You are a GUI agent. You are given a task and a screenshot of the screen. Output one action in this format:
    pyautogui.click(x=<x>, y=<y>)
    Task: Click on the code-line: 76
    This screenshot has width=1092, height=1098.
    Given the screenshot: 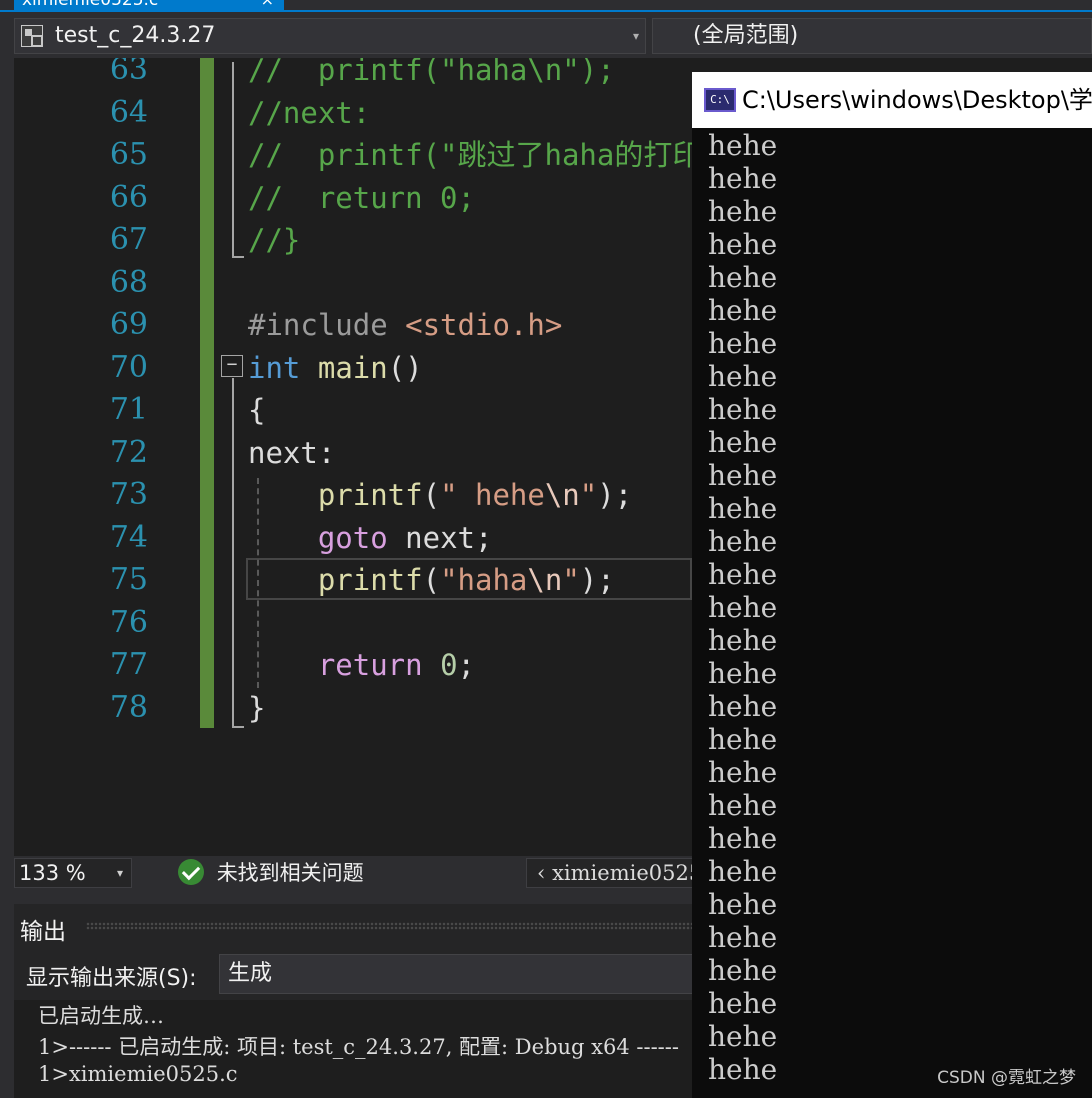 What is the action you would take?
    pyautogui.click(x=353, y=623)
    